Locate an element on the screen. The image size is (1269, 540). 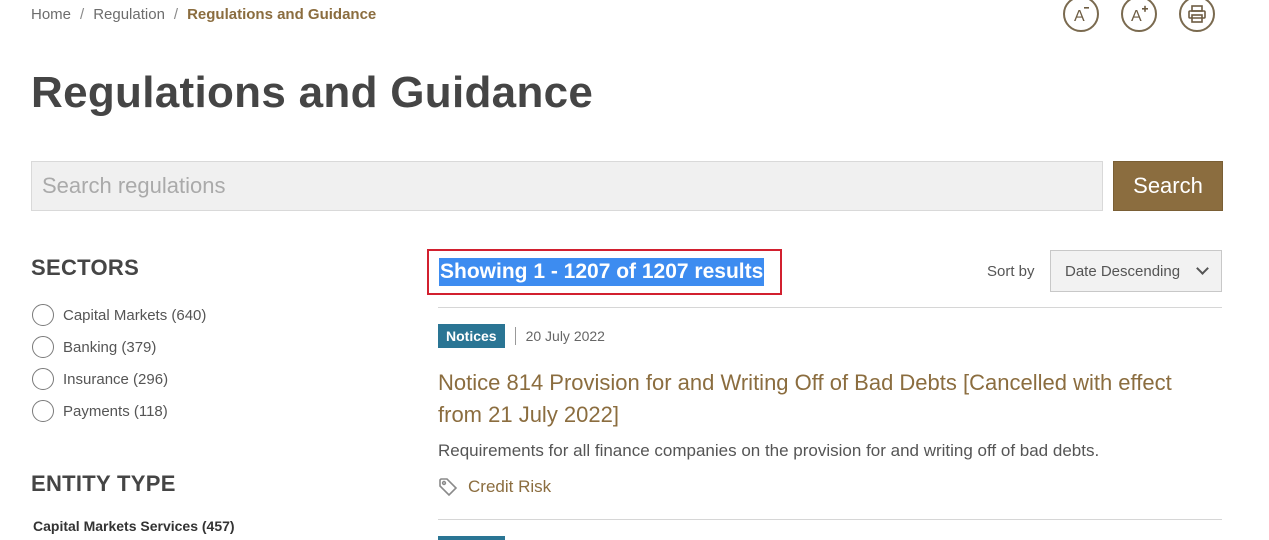
result-date: 20 July 2022 is located at coordinates (565, 336).